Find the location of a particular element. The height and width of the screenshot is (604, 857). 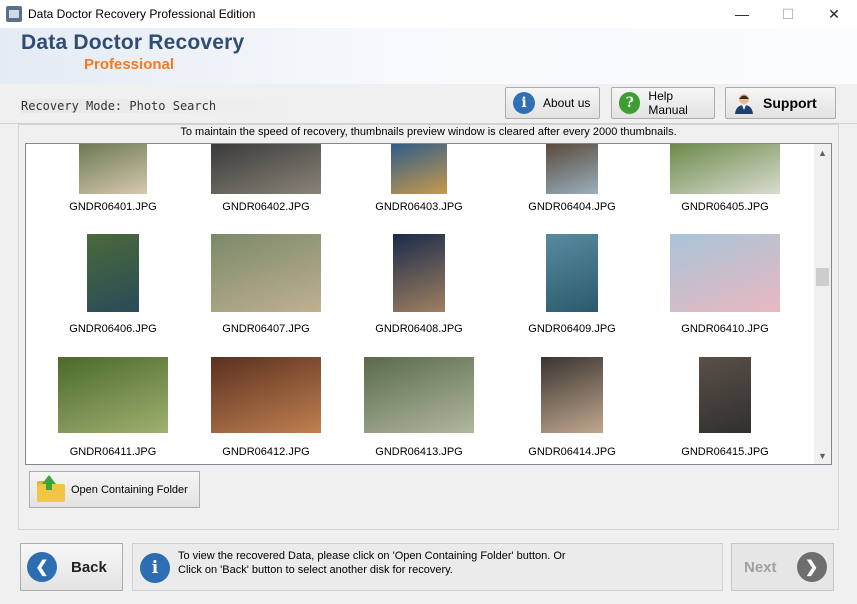

thumbnail-filename: GNDR06403.JPG is located at coordinates (419, 207).